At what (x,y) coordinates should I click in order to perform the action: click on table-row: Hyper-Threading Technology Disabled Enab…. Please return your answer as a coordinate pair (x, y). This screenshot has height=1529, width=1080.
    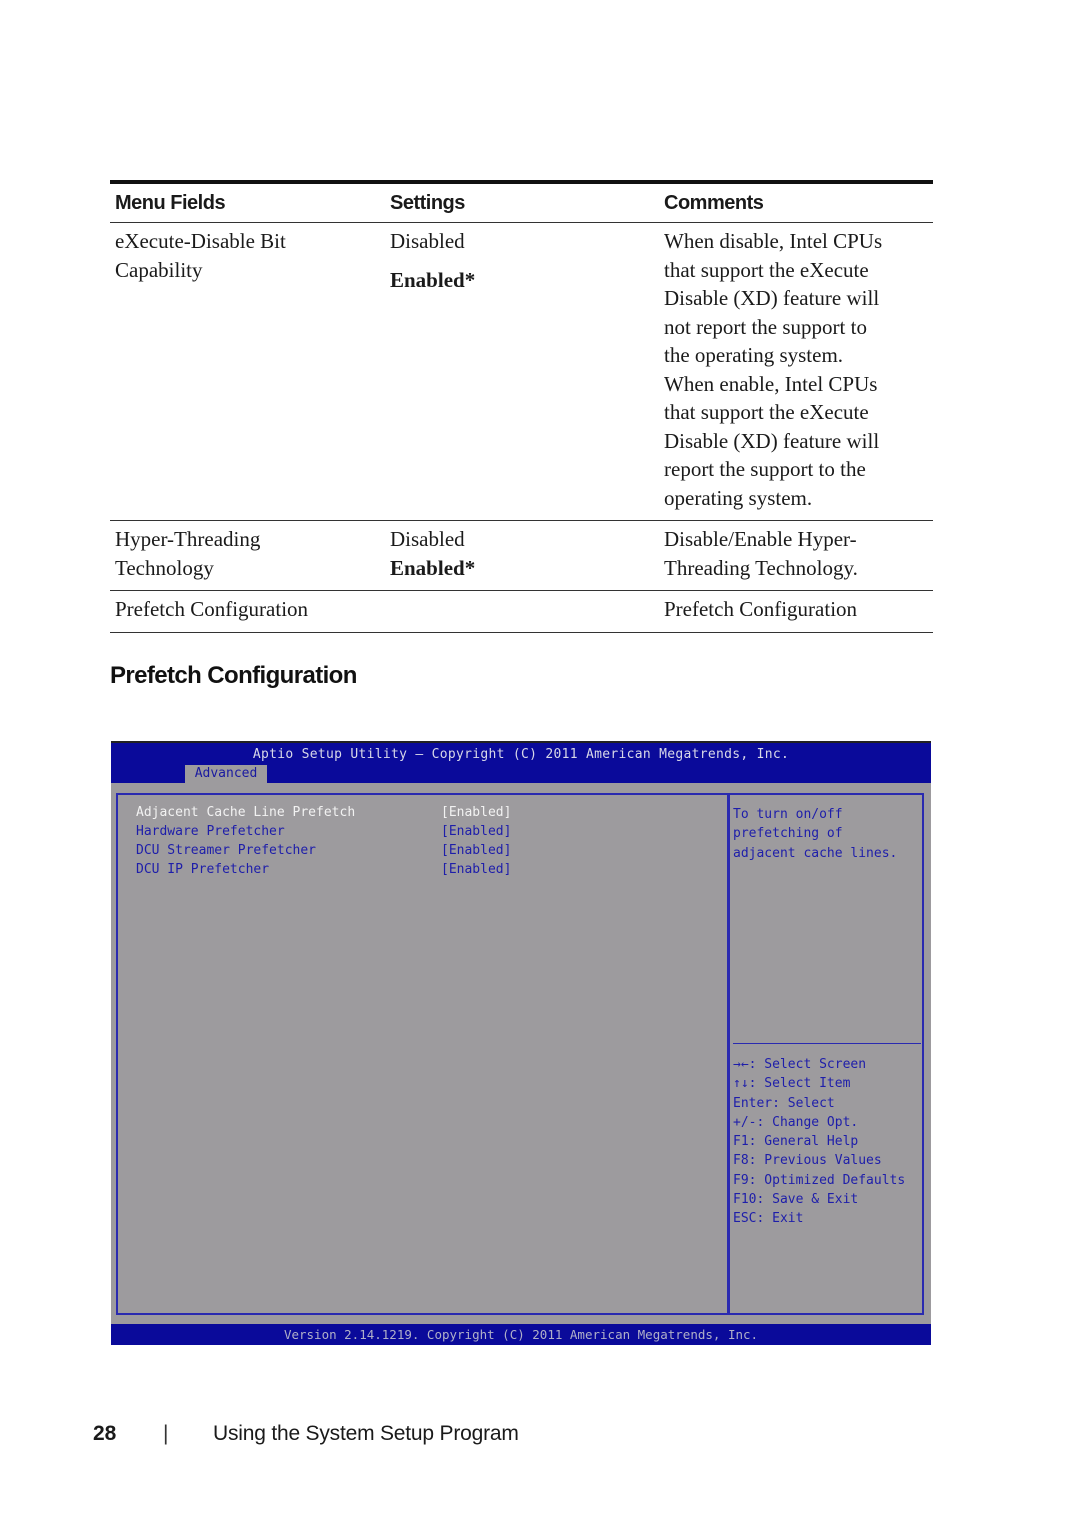
    Looking at the image, I should click on (521, 556).